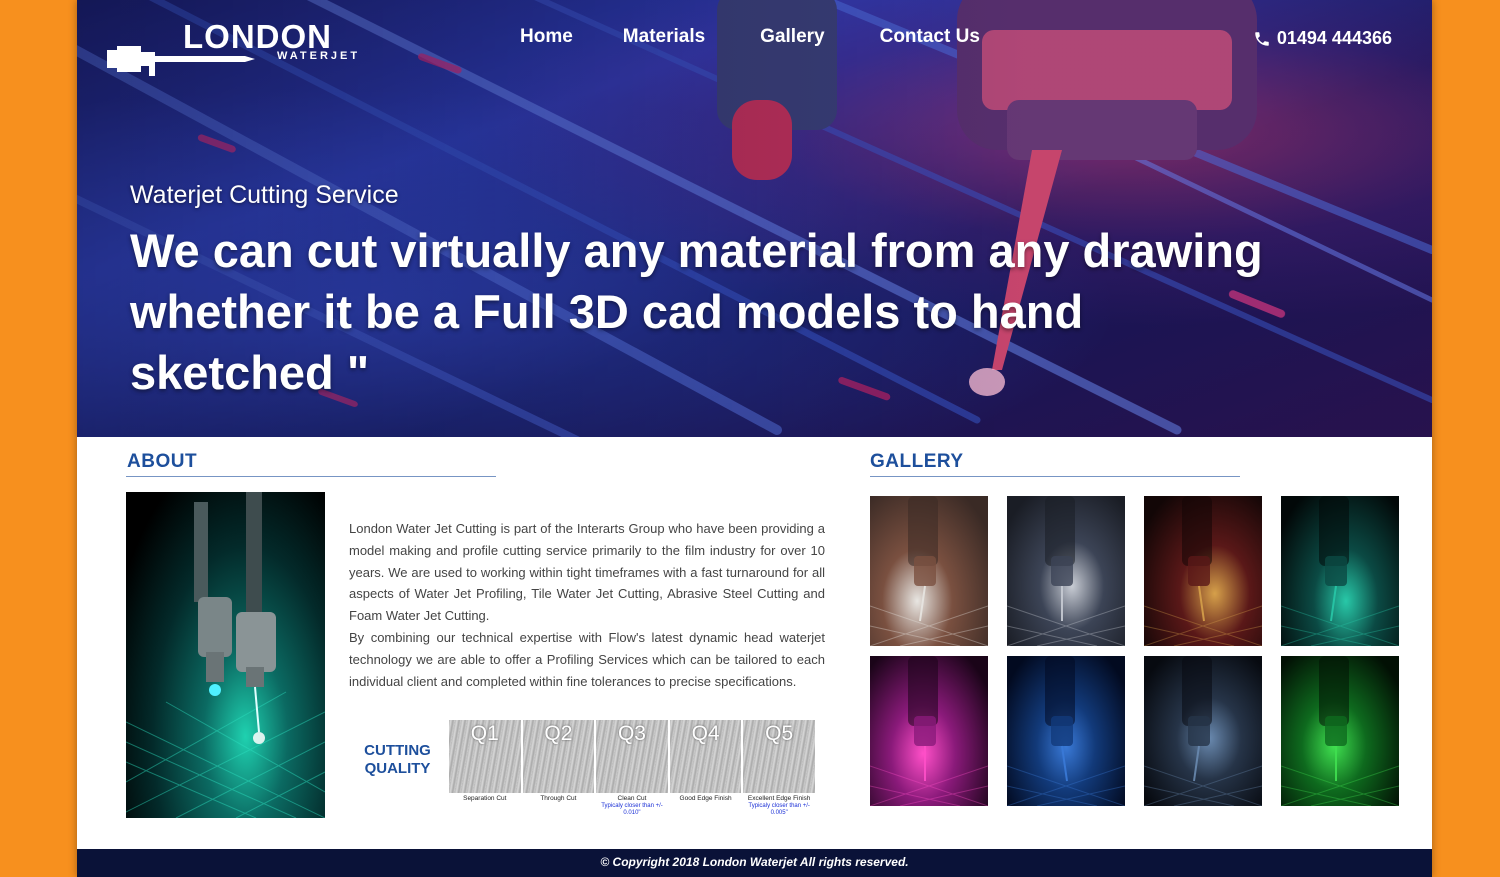  I want to click on quality-level-q2: Q2 Through Cut, so click(558, 768).